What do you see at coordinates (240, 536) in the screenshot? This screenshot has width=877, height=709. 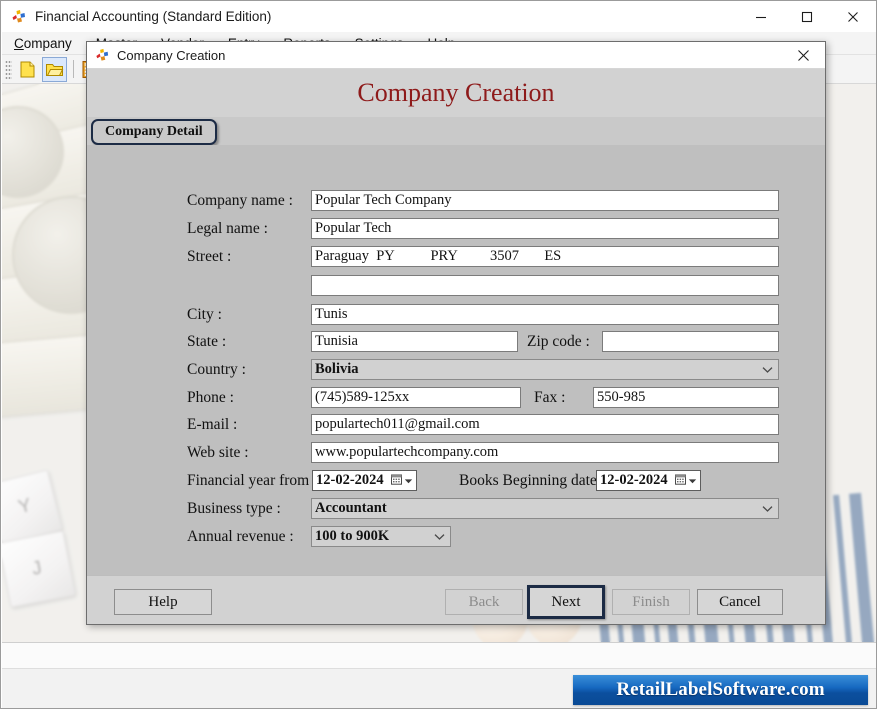 I see `annual-revenue-label: Annual revenue :` at bounding box center [240, 536].